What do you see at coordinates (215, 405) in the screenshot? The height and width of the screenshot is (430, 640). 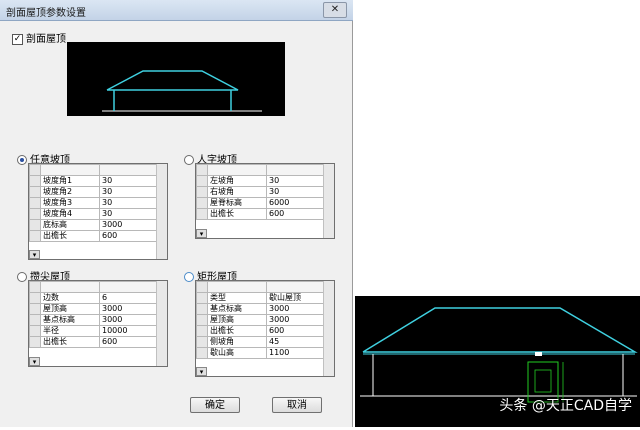 I see `ok-button: 确定` at bounding box center [215, 405].